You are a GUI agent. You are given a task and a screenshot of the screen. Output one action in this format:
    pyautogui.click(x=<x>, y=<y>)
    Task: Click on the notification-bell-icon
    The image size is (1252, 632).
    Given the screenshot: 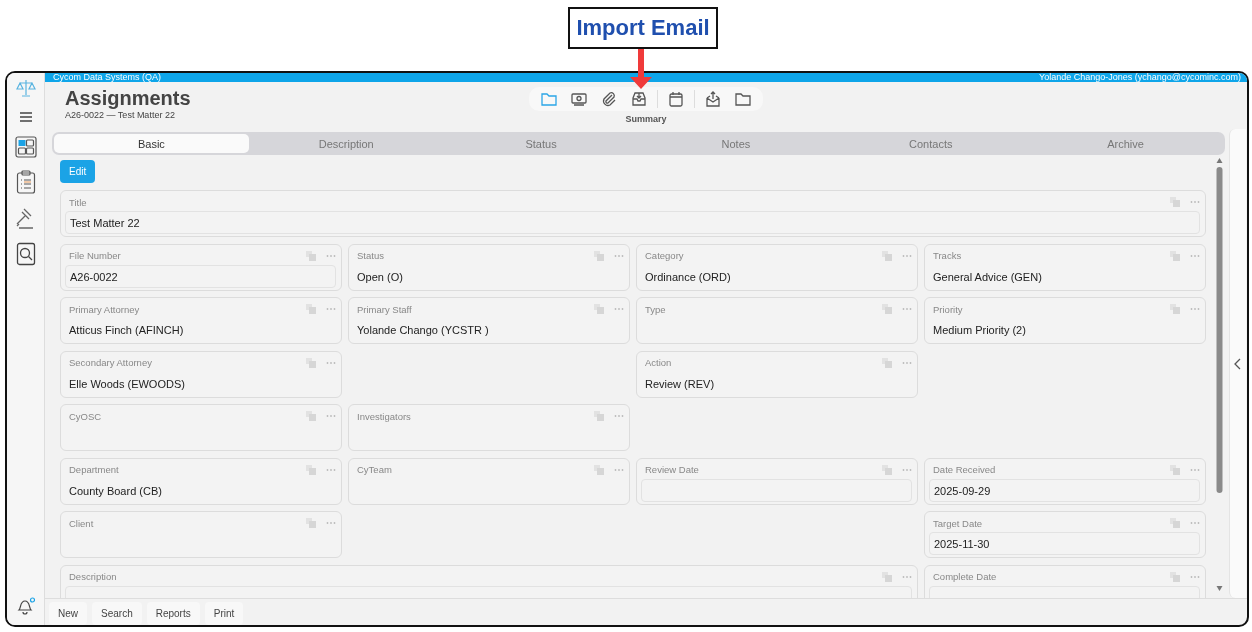 What is the action you would take?
    pyautogui.click(x=25, y=606)
    